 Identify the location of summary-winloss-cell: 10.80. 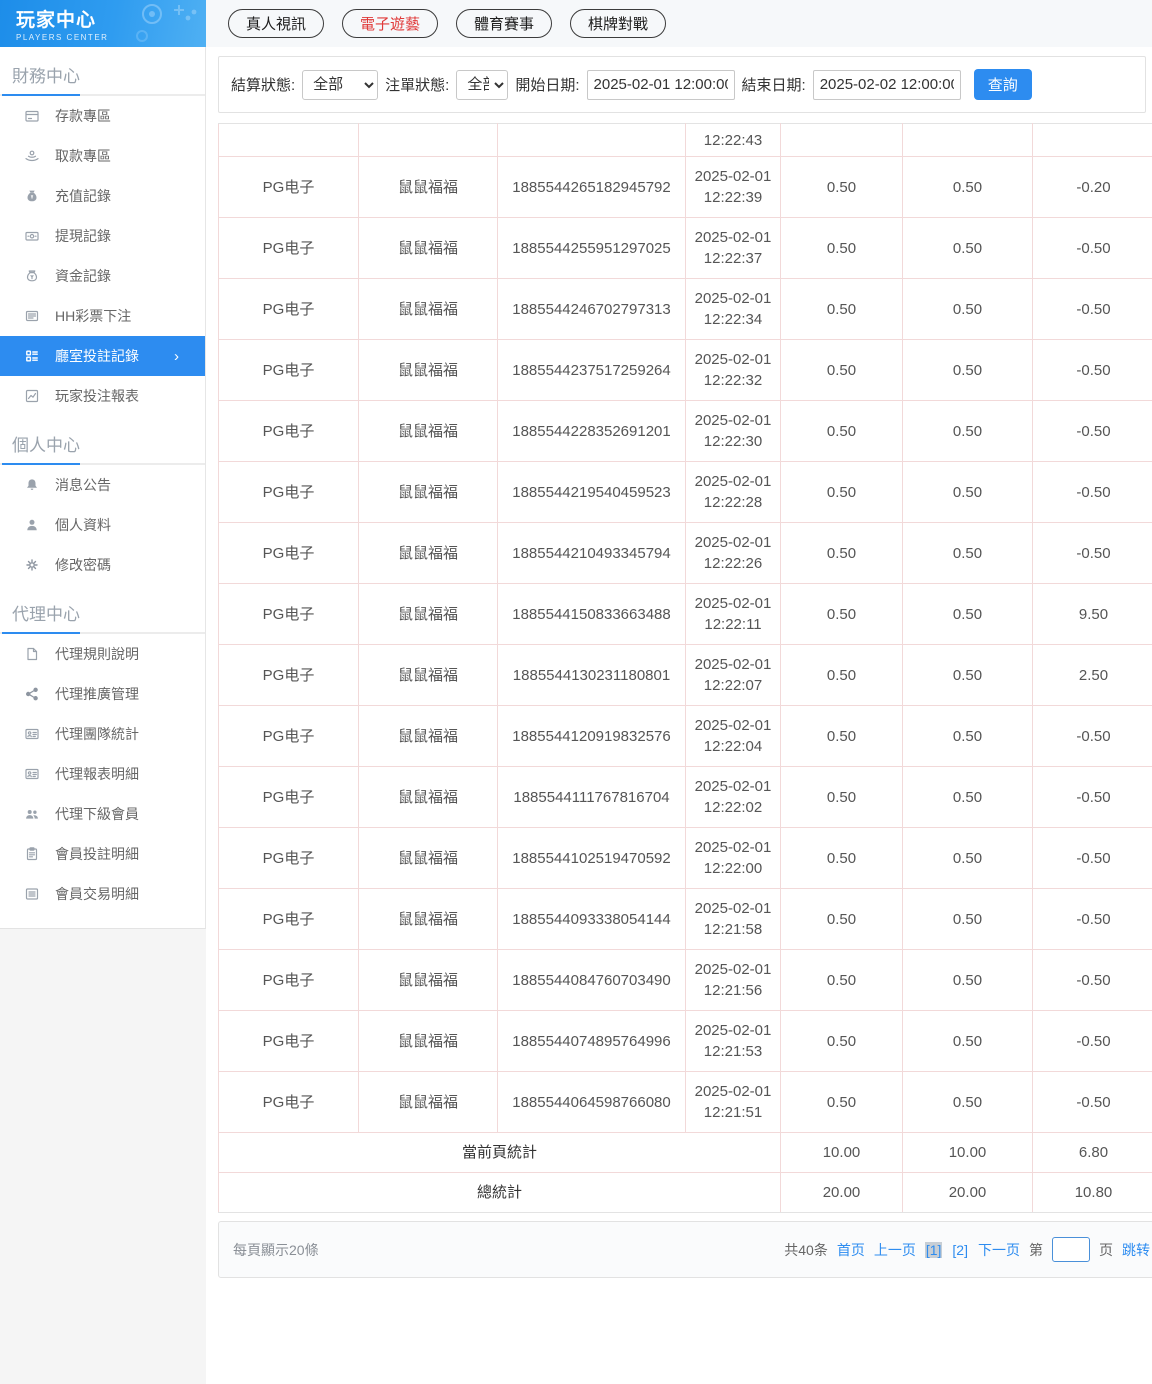
(1092, 1192).